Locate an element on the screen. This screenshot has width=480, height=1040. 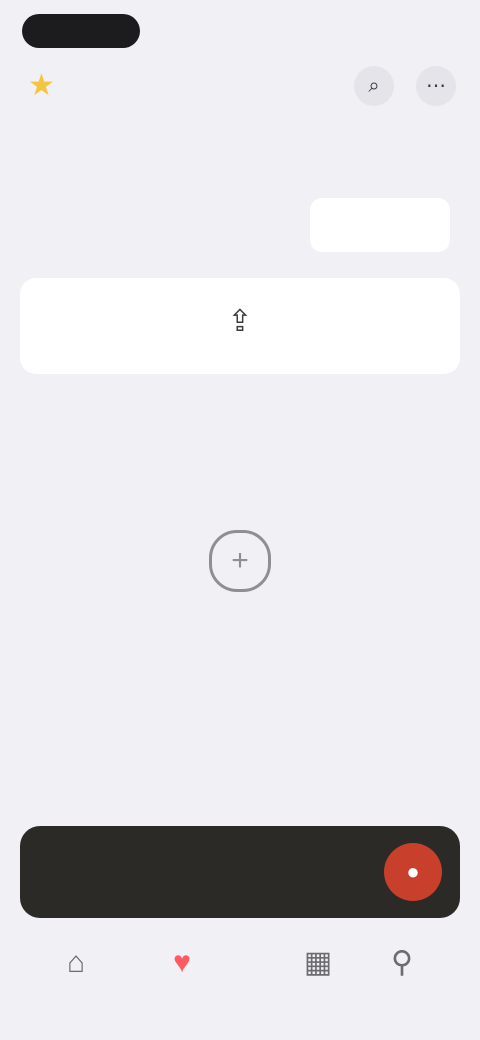
tab-bar: ⌂ ♥ ▦ ⚲ is located at coordinates (240, 985).